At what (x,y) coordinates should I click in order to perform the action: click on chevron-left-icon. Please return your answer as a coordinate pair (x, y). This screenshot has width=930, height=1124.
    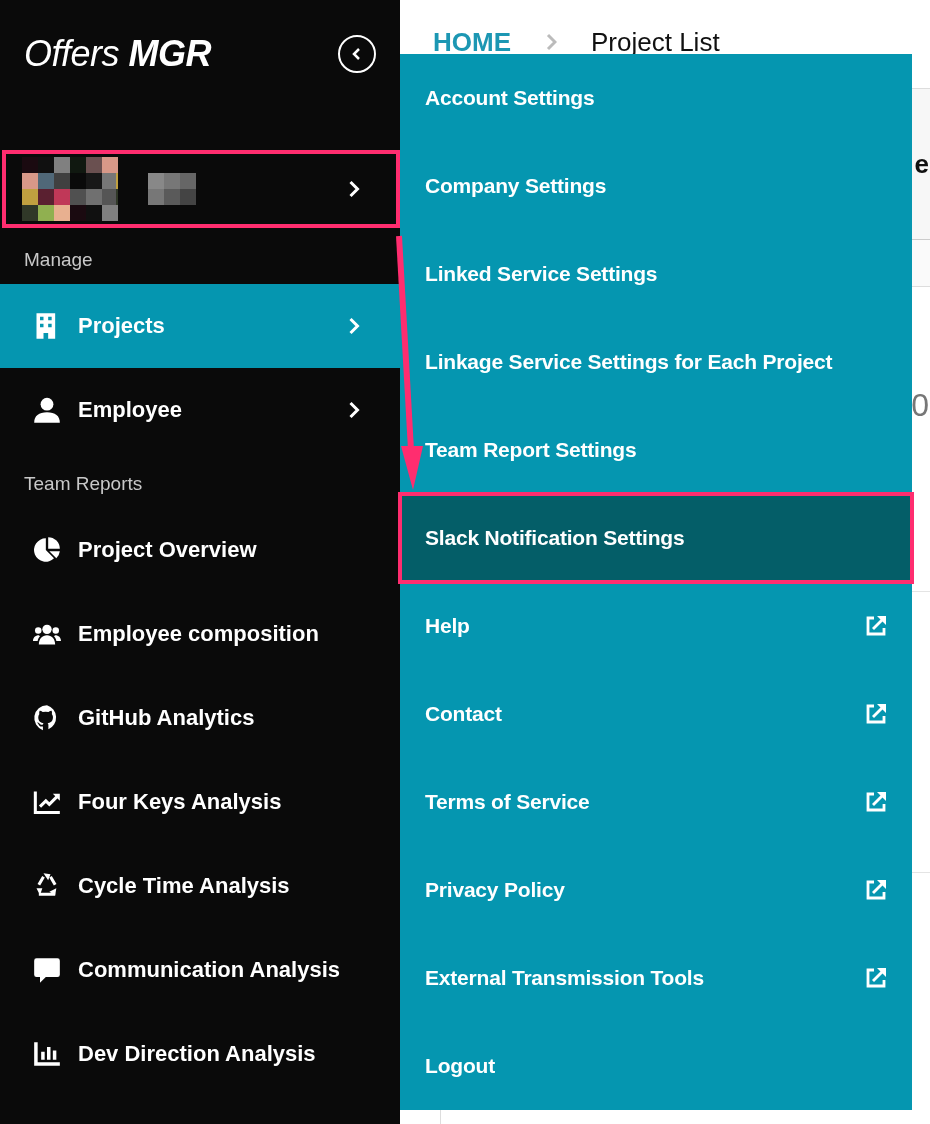
    Looking at the image, I should click on (357, 54).